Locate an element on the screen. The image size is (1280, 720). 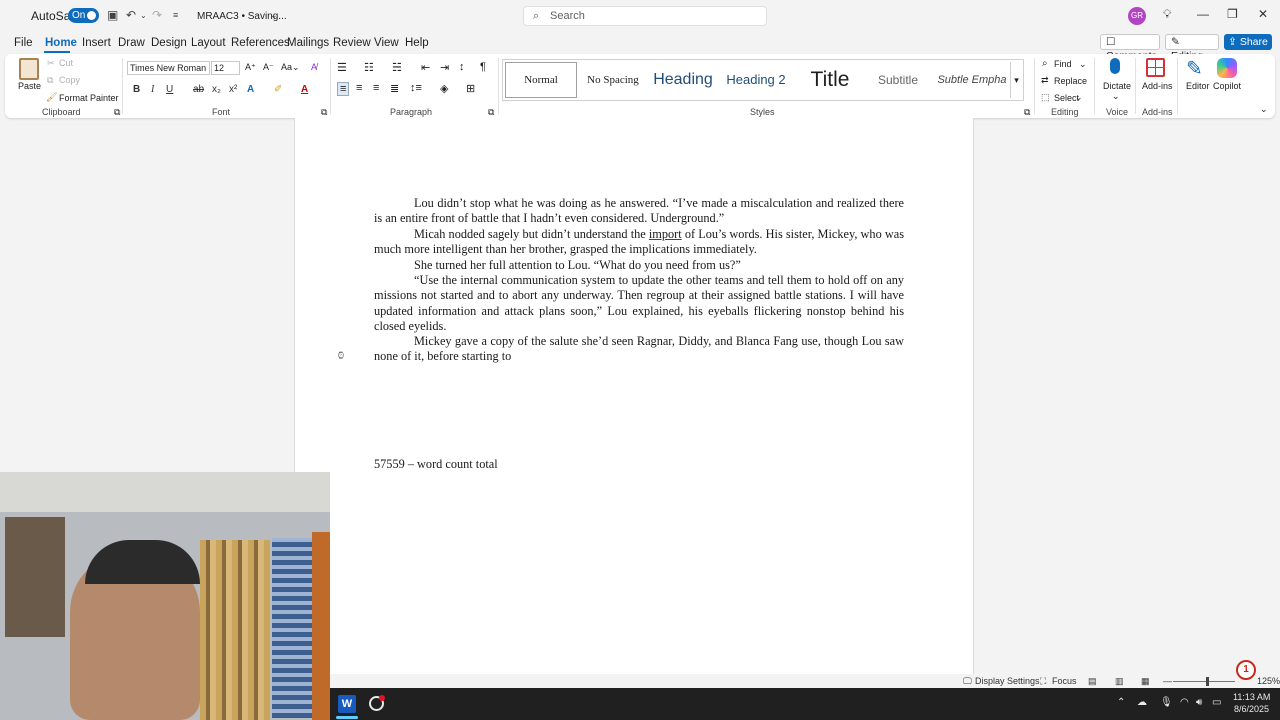
find-dropdown-icon: ⌄ is located at coordinates (1083, 64).